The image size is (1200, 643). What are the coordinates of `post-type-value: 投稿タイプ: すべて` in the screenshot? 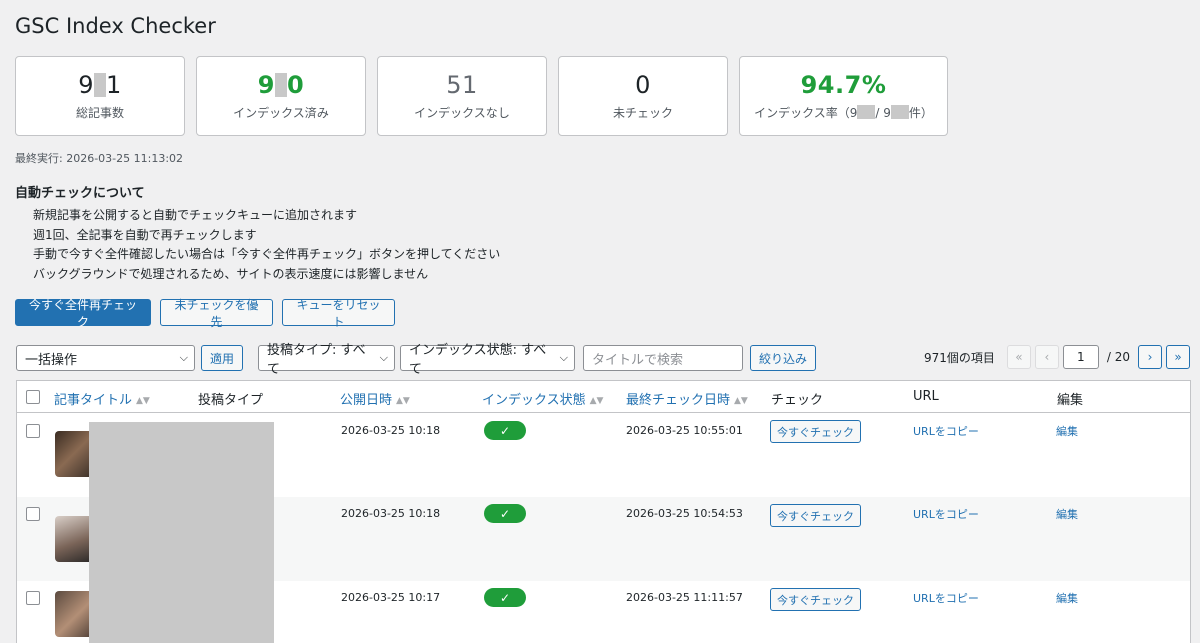 It's located at (316, 360).